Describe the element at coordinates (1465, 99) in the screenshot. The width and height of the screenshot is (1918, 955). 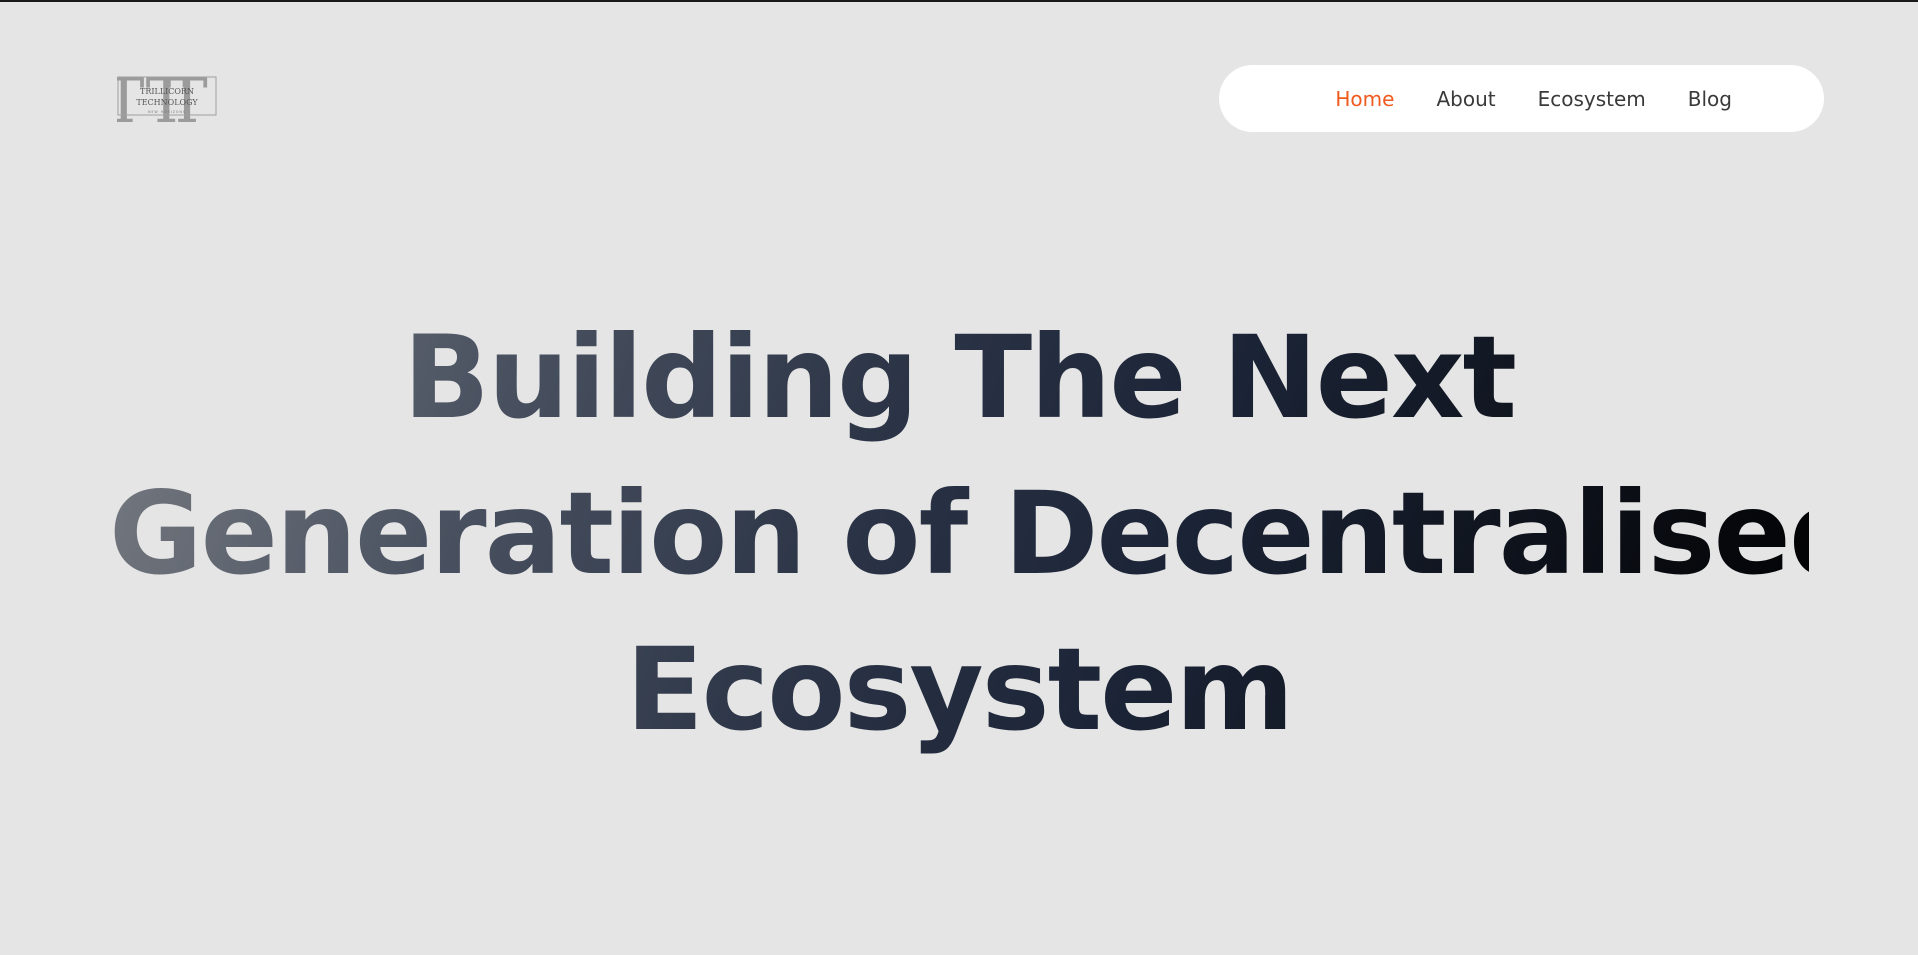
I see `nav-about: About` at that location.